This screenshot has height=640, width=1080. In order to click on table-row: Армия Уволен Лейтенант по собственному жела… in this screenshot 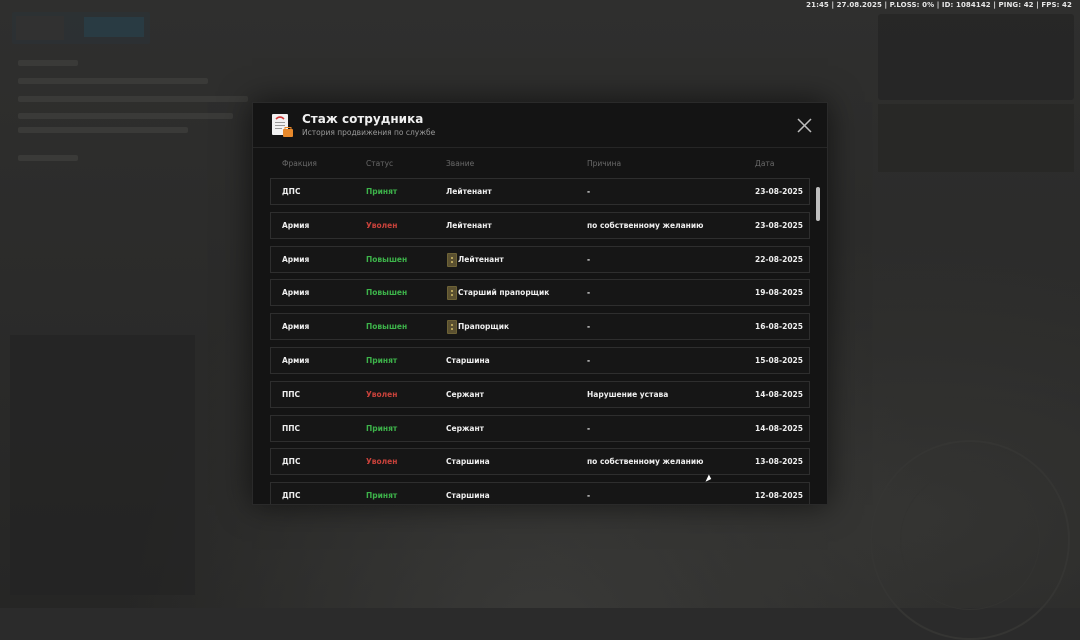, I will do `click(540, 225)`.